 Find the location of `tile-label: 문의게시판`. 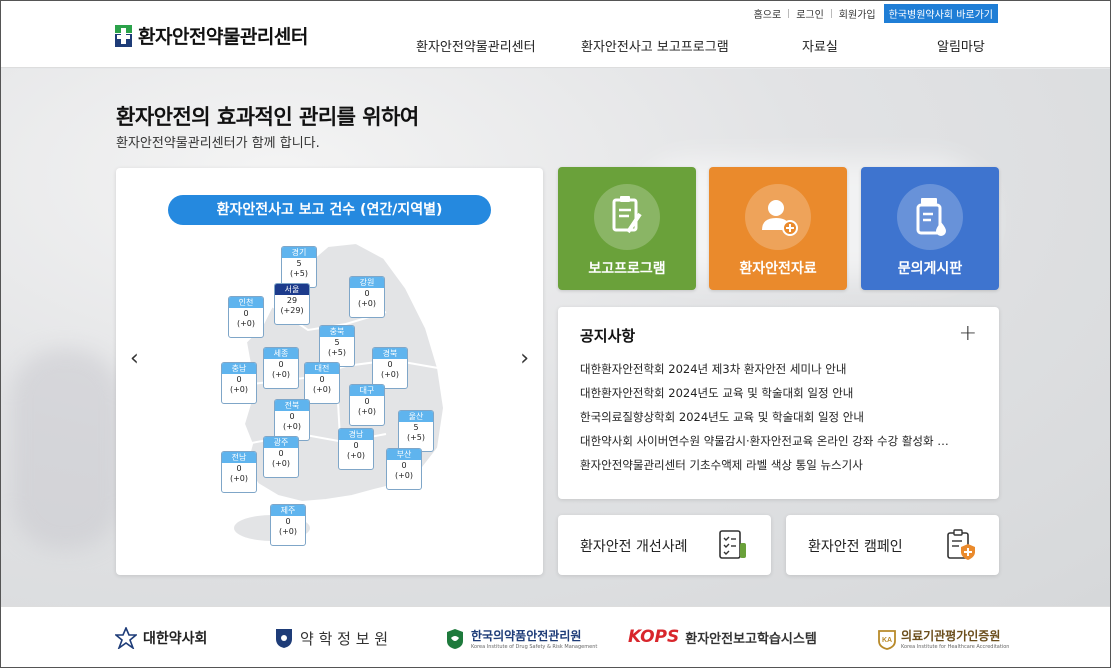

tile-label: 문의게시판 is located at coordinates (930, 269).